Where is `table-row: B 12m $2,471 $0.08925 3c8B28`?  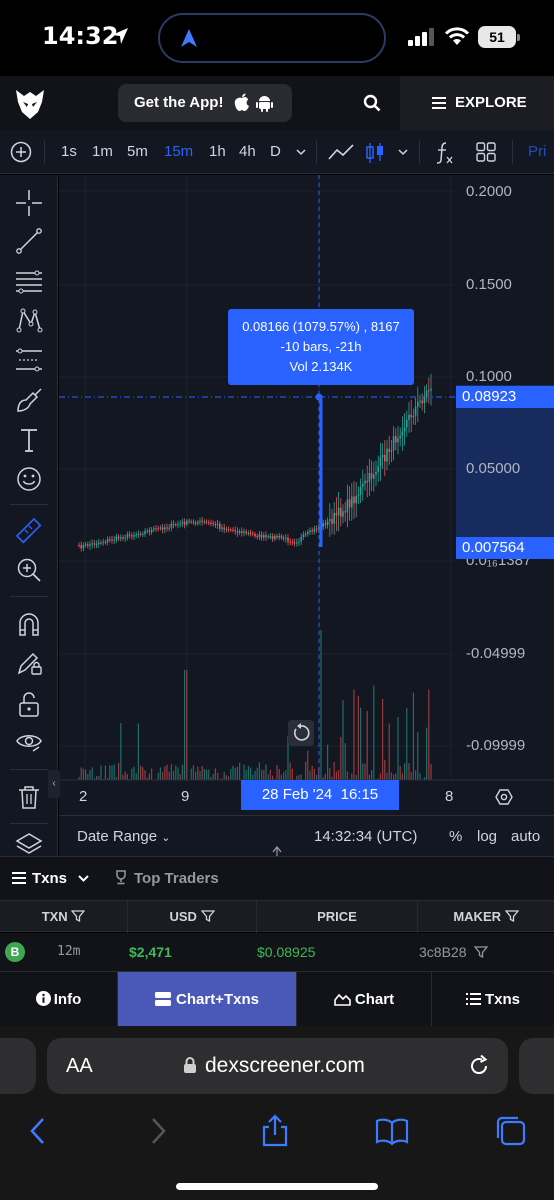
table-row: B 12m $2,471 $0.08925 3c8B28 is located at coordinates (277, 952).